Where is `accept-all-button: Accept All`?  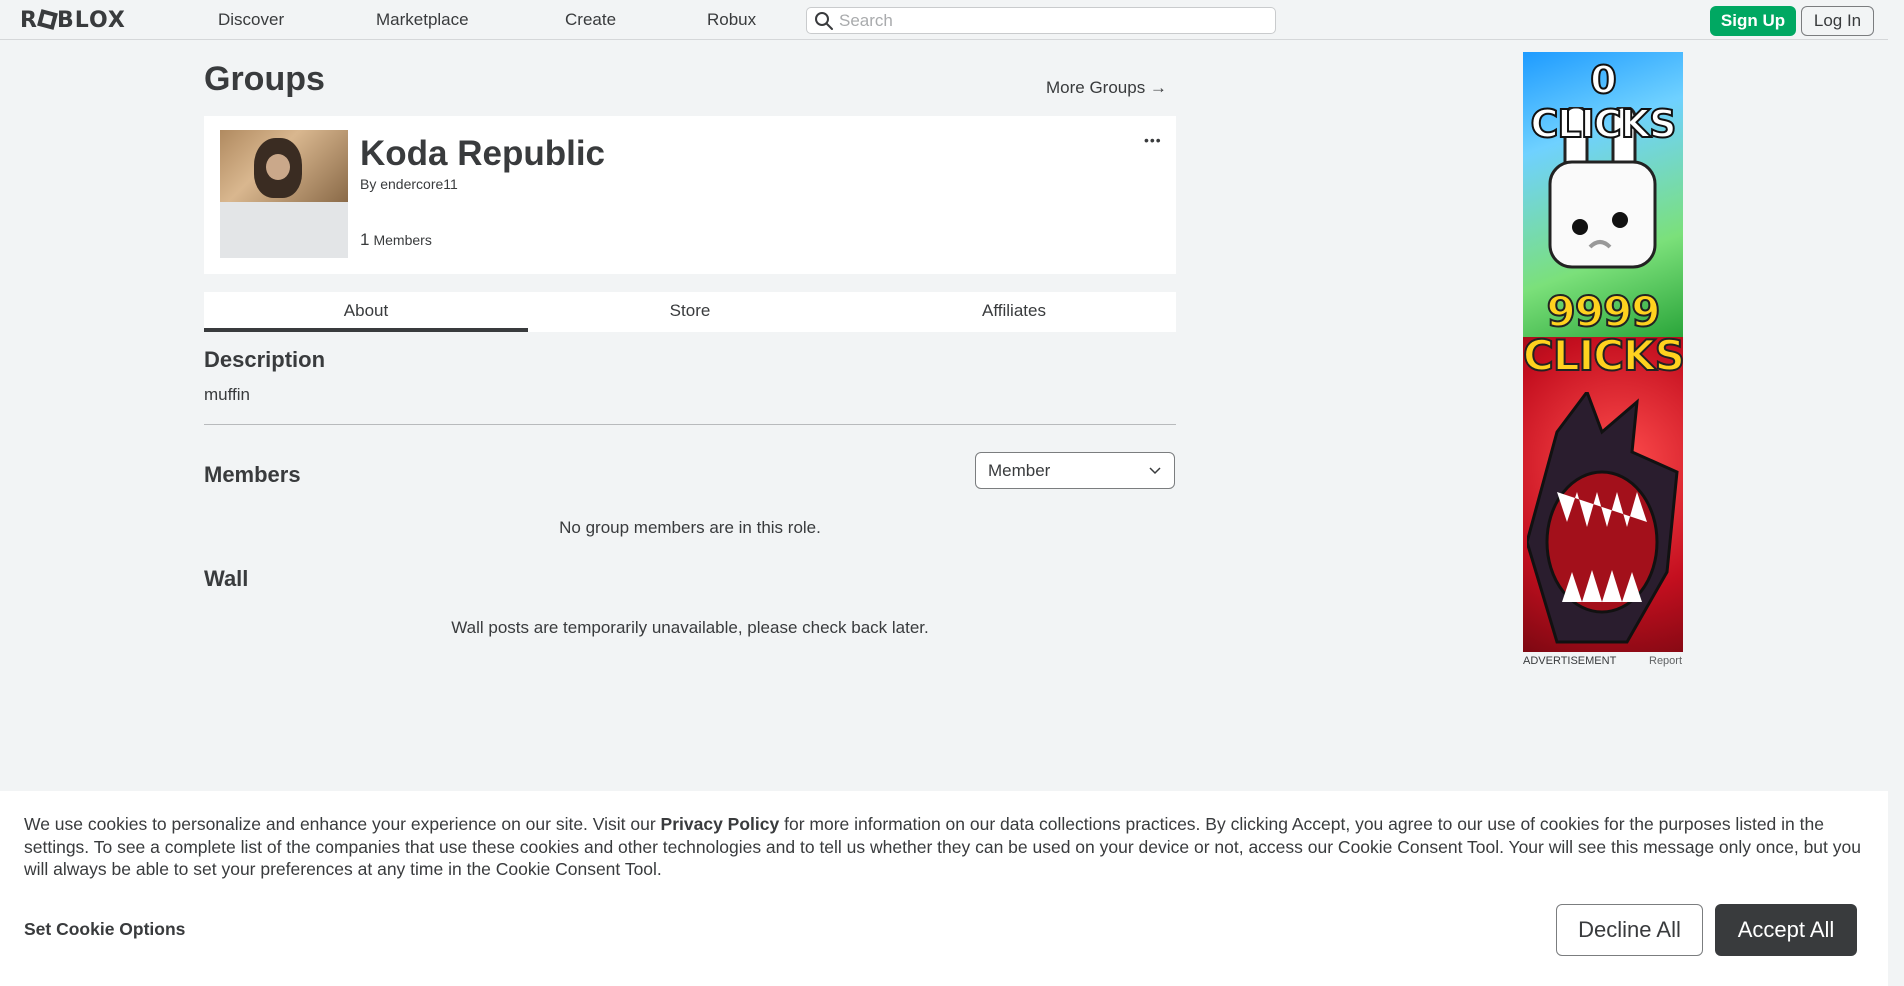 accept-all-button: Accept All is located at coordinates (1786, 930).